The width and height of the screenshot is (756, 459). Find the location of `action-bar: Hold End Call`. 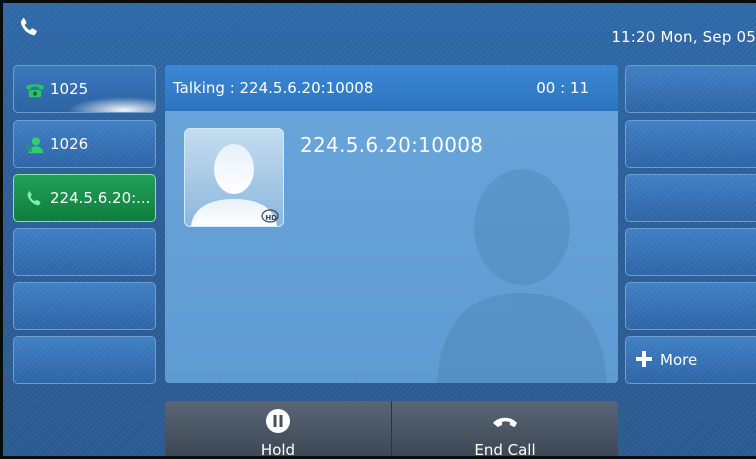

action-bar: Hold End Call is located at coordinates (391, 430).